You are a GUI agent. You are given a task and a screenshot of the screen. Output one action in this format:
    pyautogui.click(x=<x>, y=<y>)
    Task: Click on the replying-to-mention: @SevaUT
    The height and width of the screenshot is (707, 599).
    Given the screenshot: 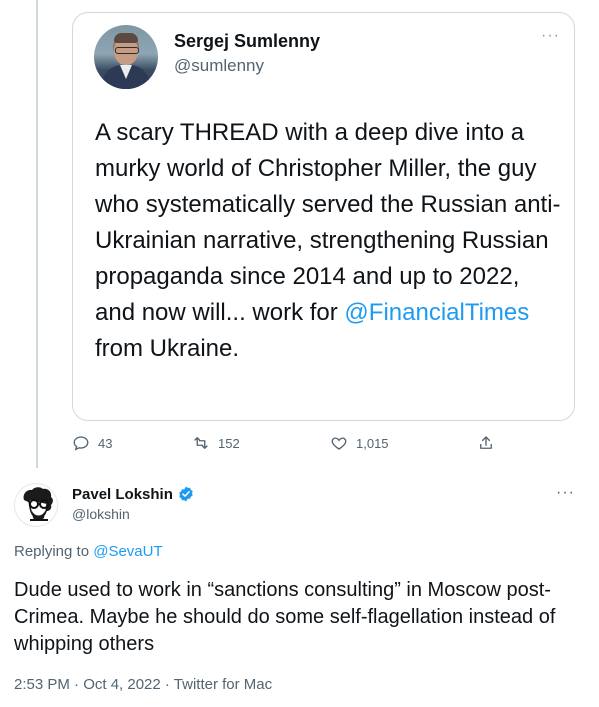 What is the action you would take?
    pyautogui.click(x=127, y=551)
    